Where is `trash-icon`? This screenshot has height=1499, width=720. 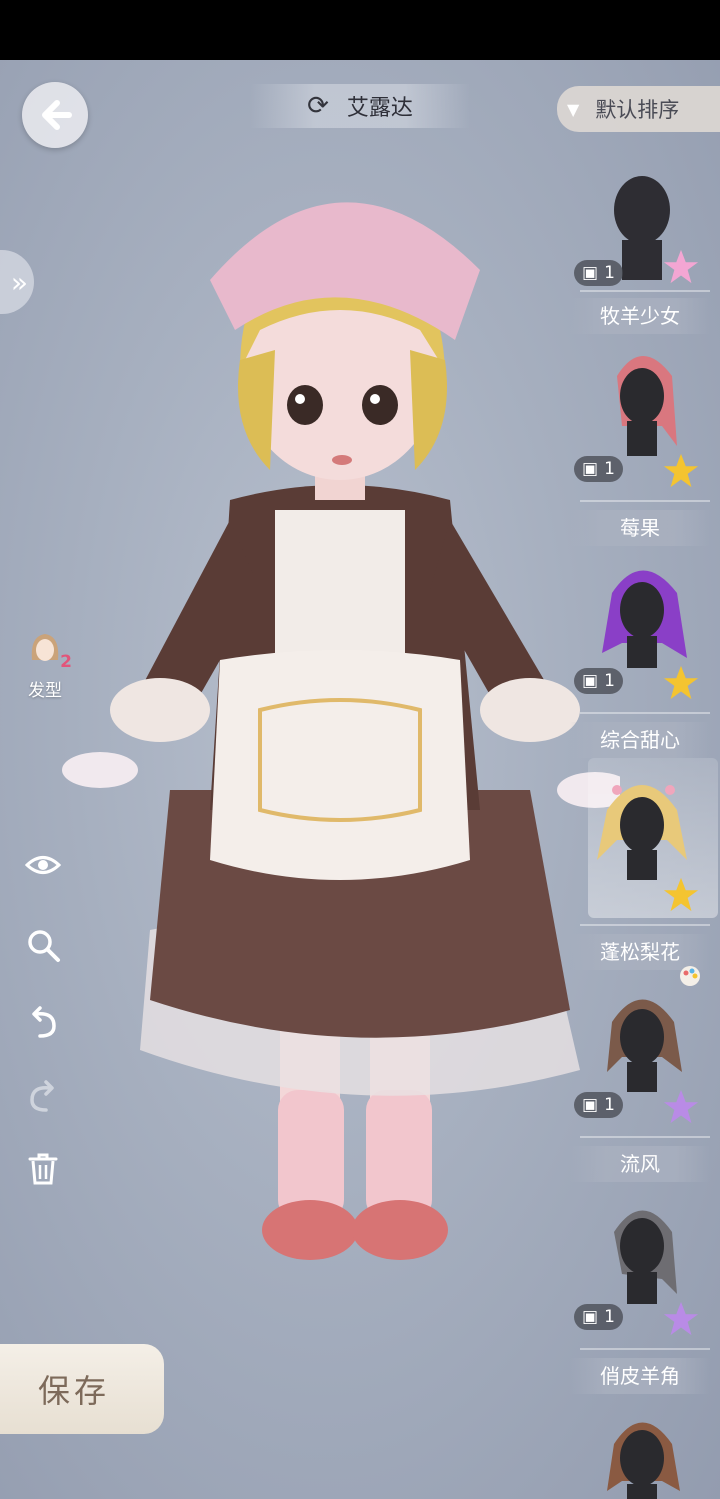 trash-icon is located at coordinates (43, 1169).